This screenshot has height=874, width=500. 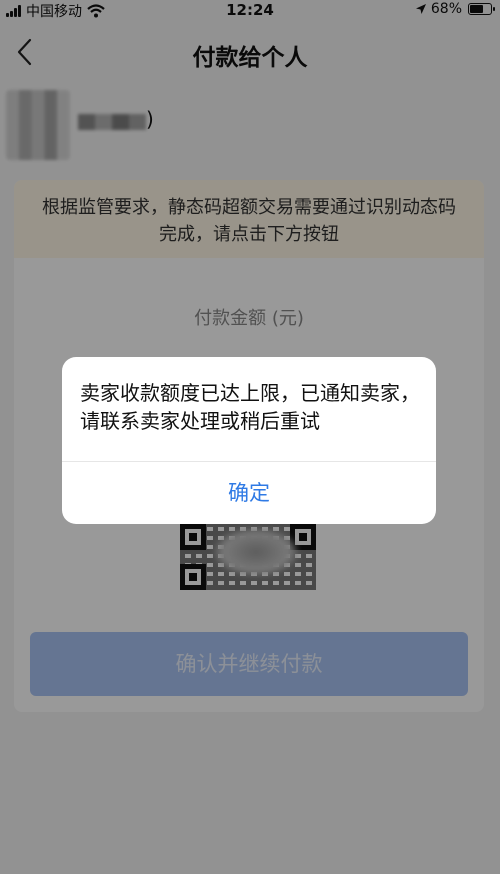 I want to click on alert-message: 卖家收款额度已达上限，已通知卖家，请联系卖家处理或稍后重试, so click(x=250, y=407).